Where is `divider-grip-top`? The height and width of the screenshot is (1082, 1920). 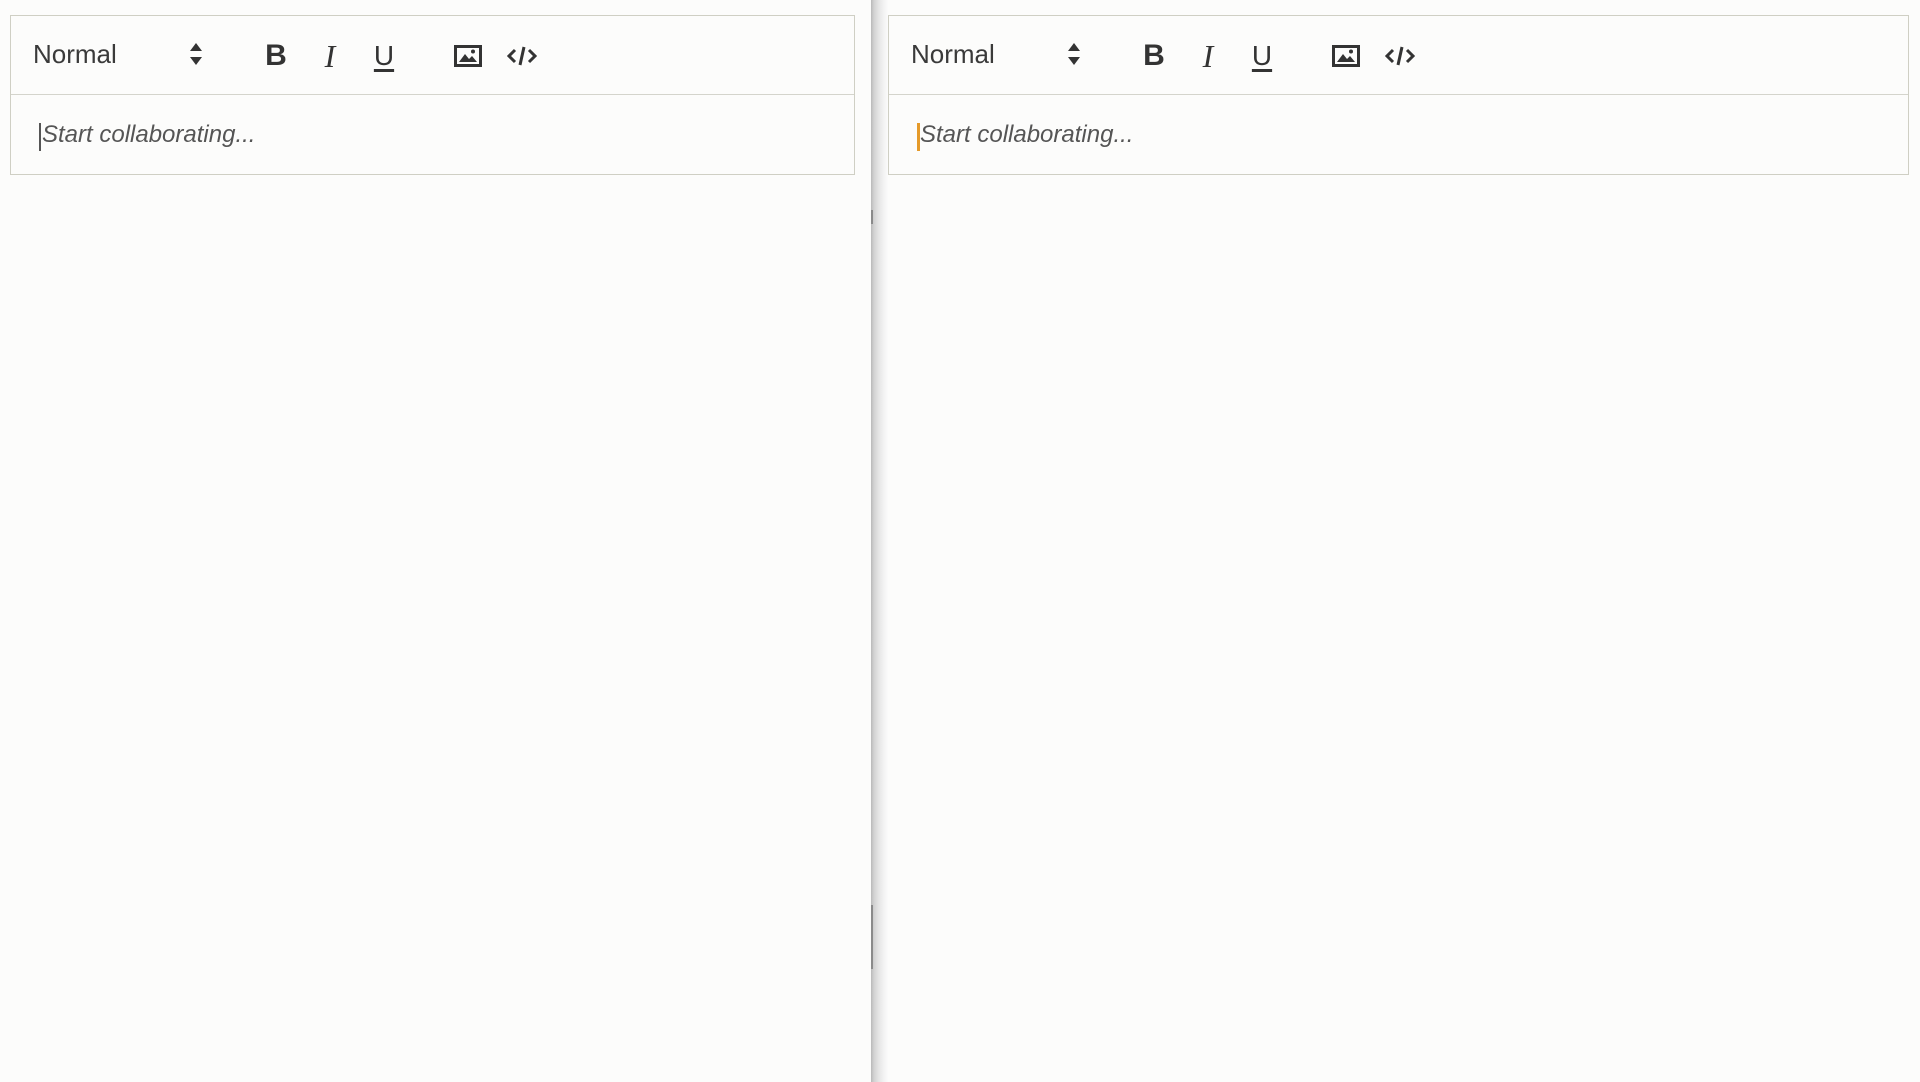 divider-grip-top is located at coordinates (872, 217).